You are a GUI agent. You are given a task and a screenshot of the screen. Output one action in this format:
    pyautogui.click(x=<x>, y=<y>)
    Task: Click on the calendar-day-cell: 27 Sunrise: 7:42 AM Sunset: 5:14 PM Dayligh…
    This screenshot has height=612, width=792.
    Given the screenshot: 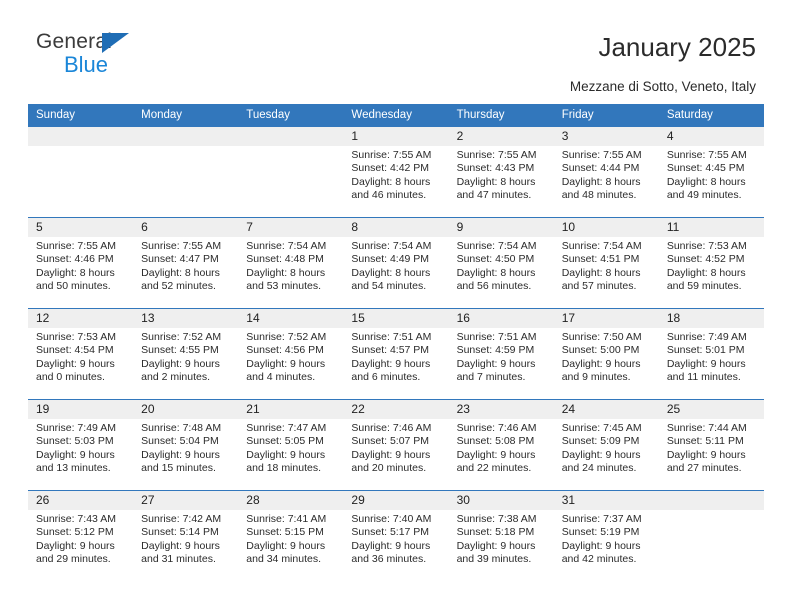 What is the action you would take?
    pyautogui.click(x=186, y=535)
    